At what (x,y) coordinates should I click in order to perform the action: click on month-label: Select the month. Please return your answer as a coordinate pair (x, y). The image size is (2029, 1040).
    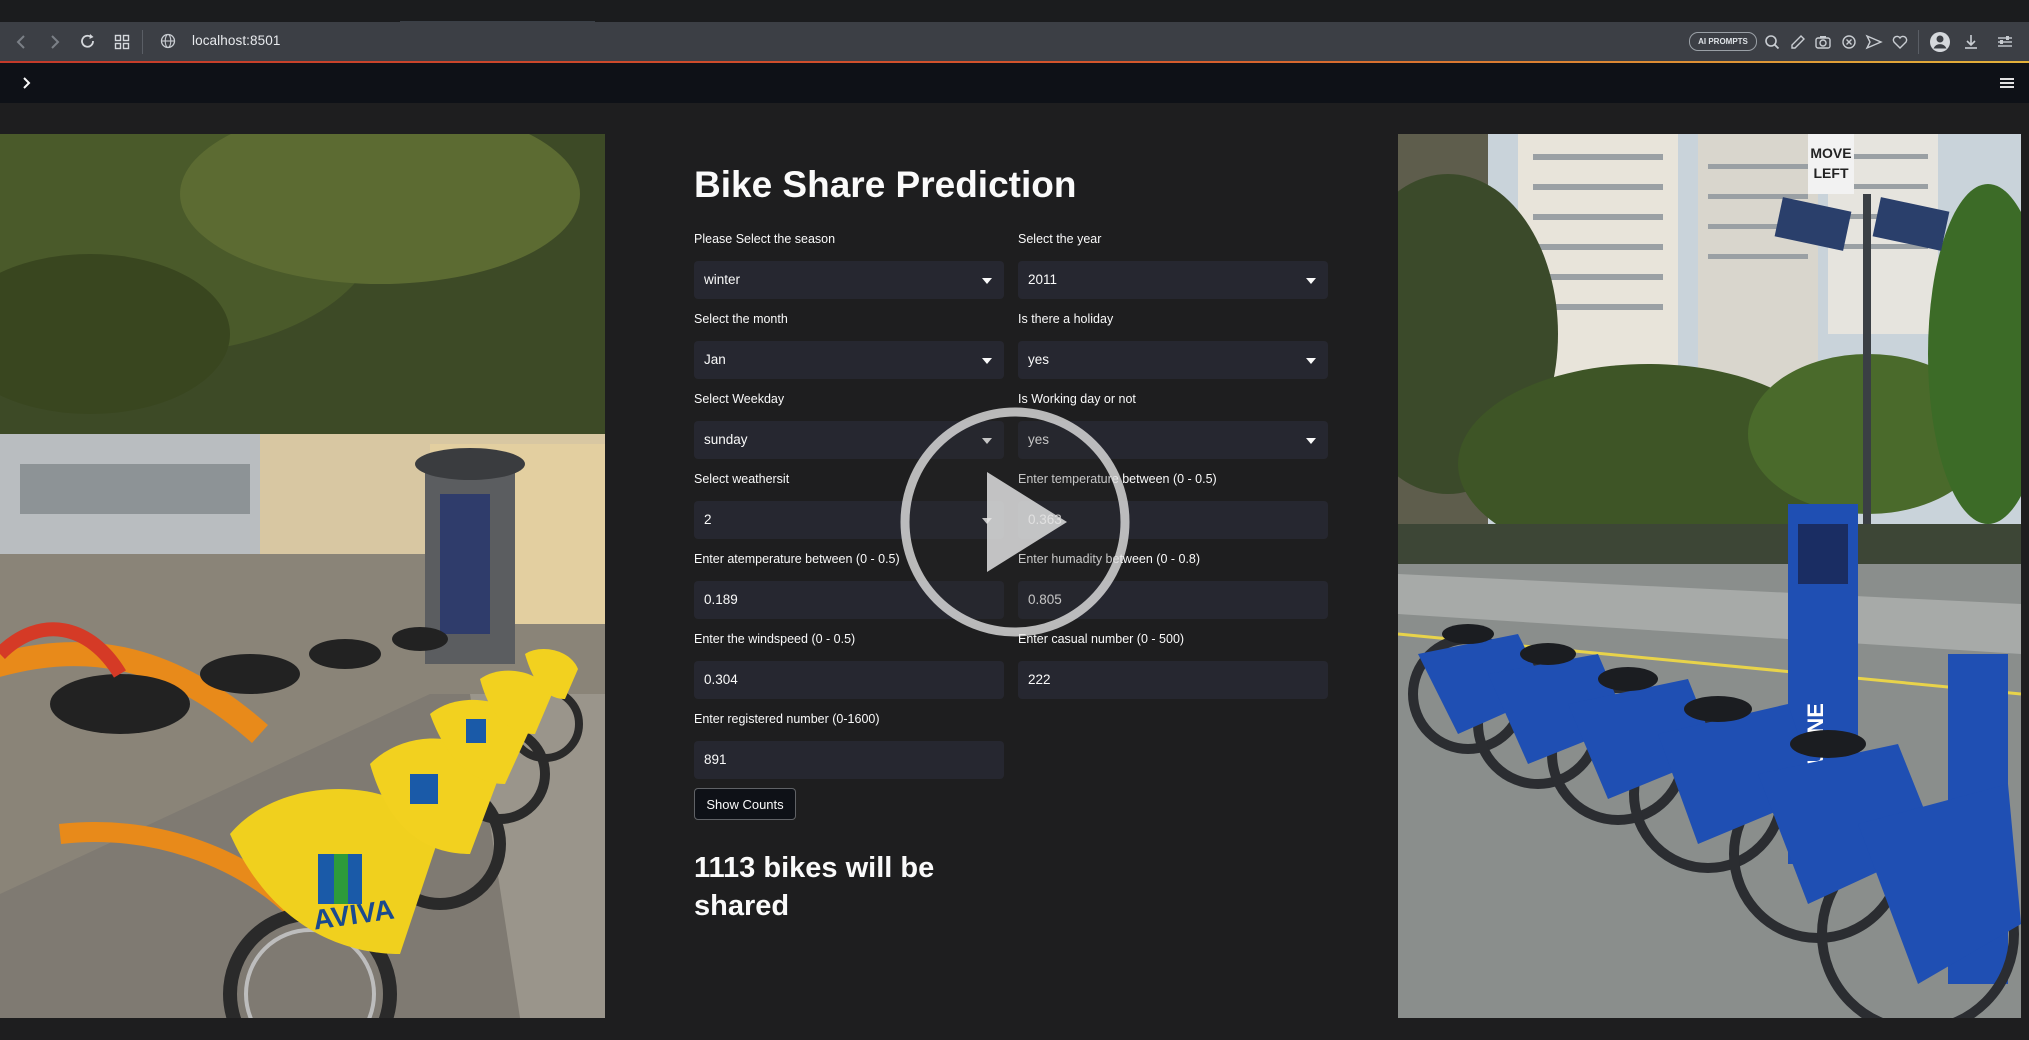
    Looking at the image, I should click on (741, 319).